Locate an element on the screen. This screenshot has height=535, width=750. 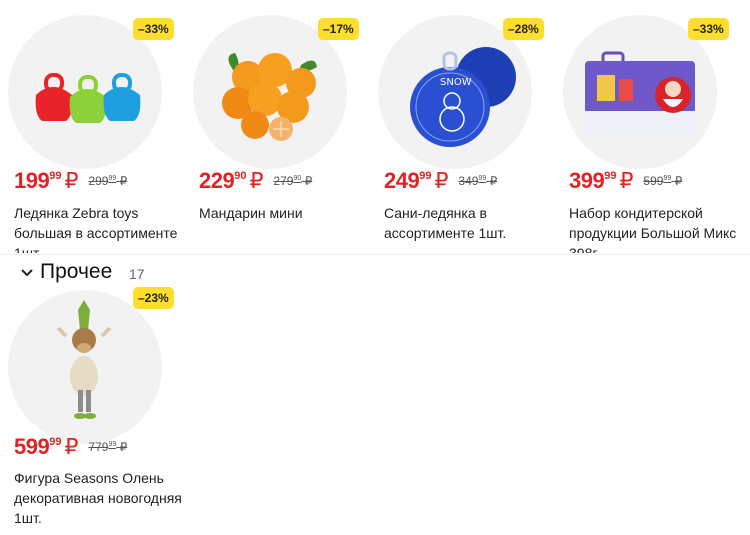
current-price: 39999 ₽ is located at coordinates (601, 180).